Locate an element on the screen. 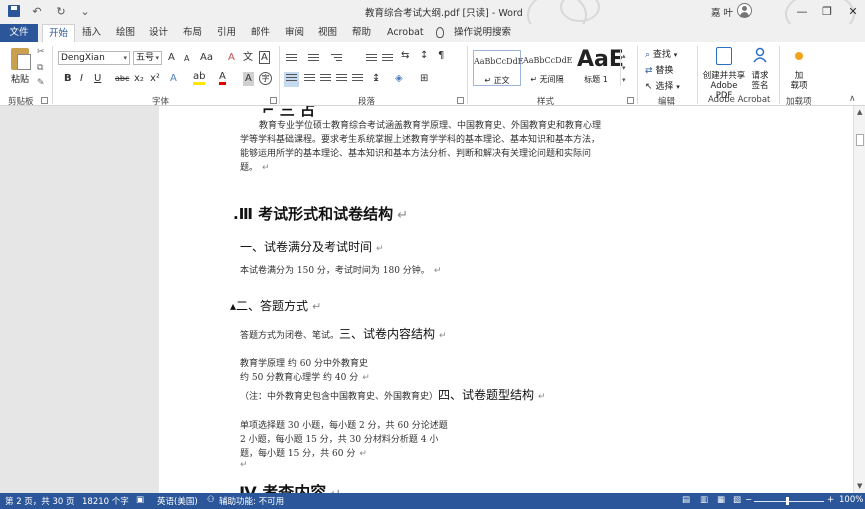  zoom-level: 100% is located at coordinates (851, 500).